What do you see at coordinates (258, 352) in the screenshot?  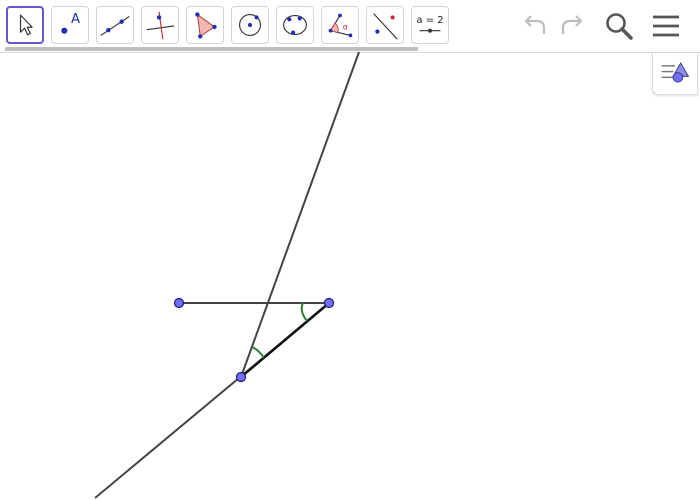 I see `angle-arc-bottom` at bounding box center [258, 352].